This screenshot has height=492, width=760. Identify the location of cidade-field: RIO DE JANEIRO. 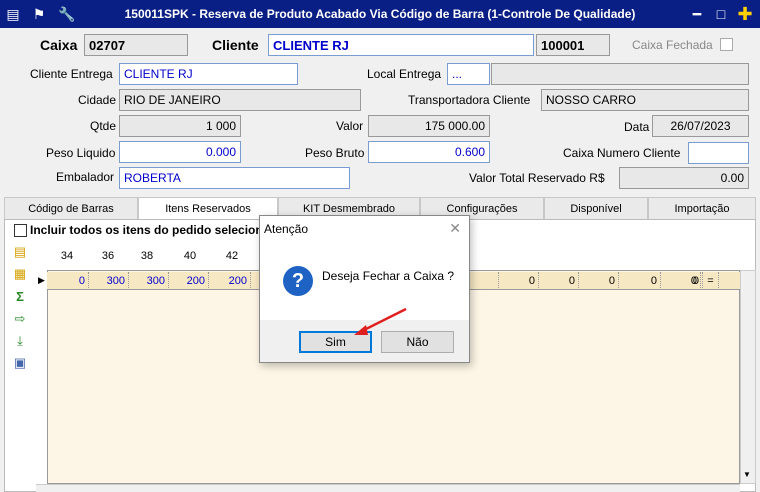
(240, 100).